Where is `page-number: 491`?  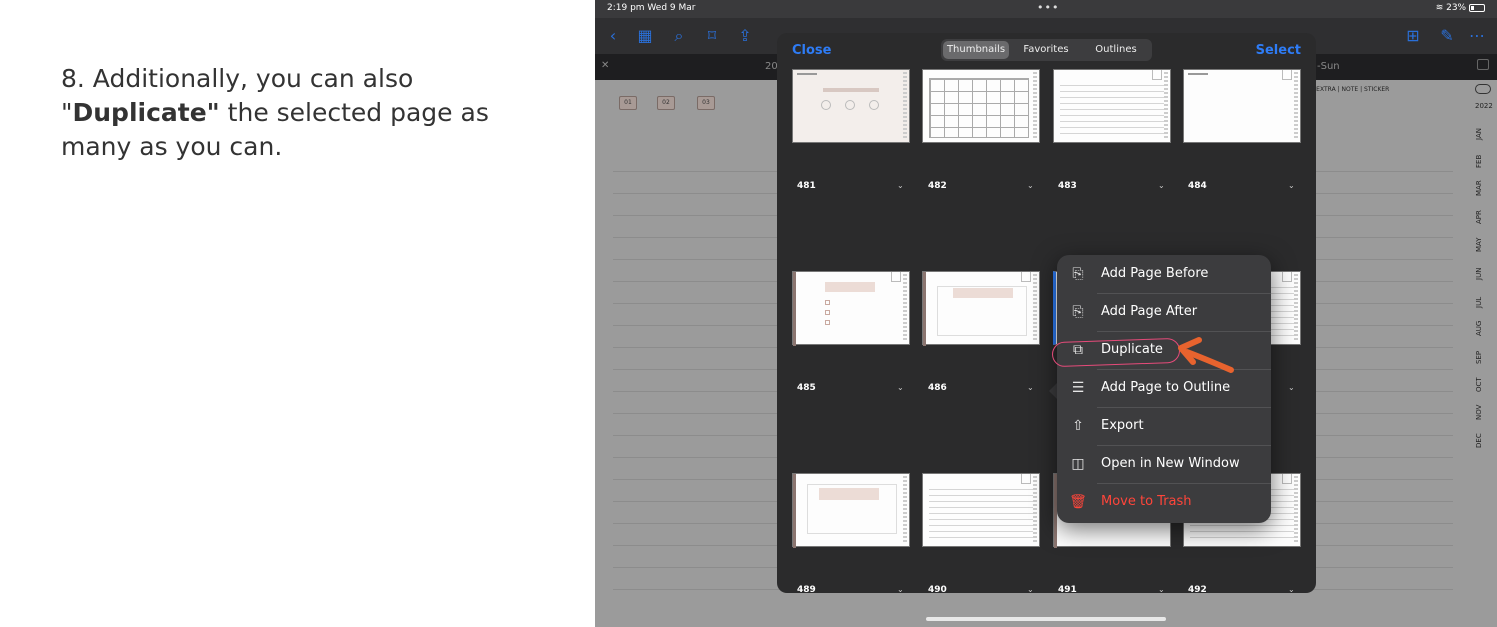 page-number: 491 is located at coordinates (1067, 589).